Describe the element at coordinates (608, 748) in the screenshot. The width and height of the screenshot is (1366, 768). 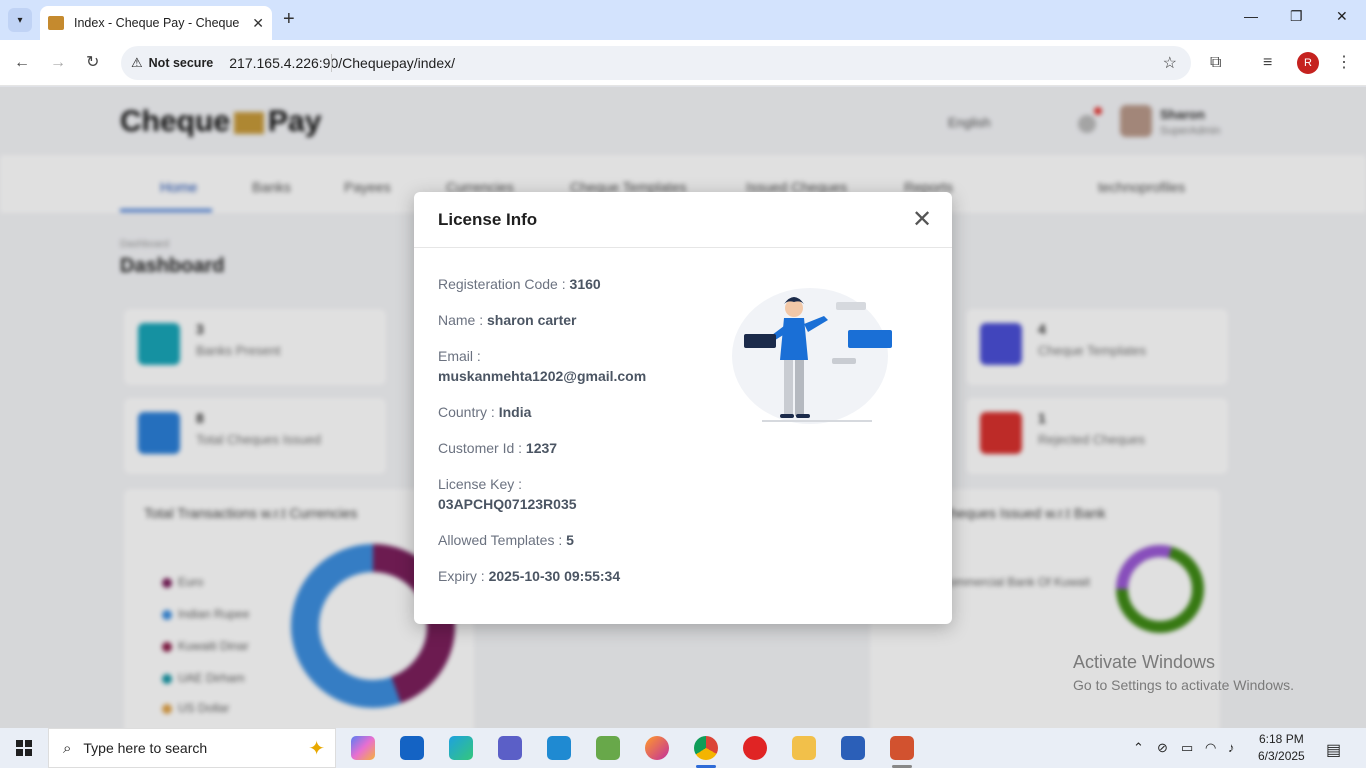
I see `xampp-icon` at that location.